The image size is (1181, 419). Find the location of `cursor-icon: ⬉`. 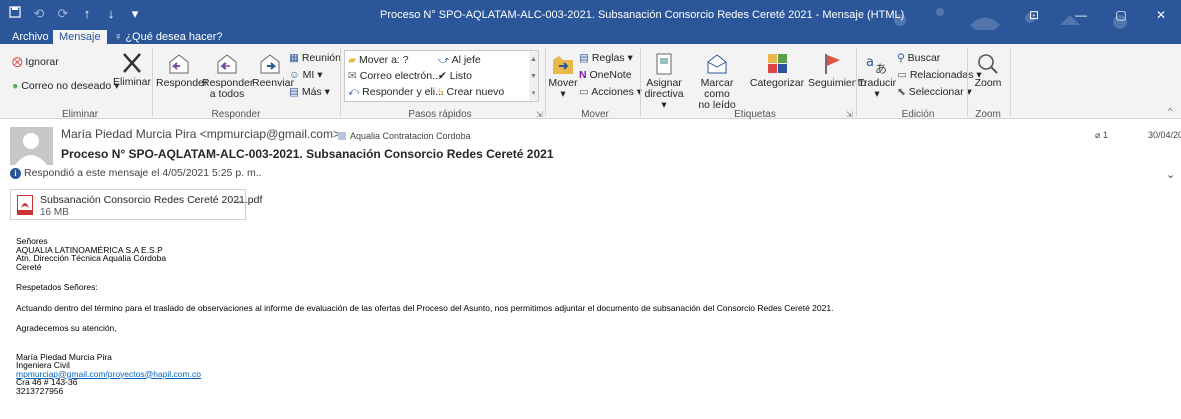

cursor-icon: ⬉ is located at coordinates (901, 92).